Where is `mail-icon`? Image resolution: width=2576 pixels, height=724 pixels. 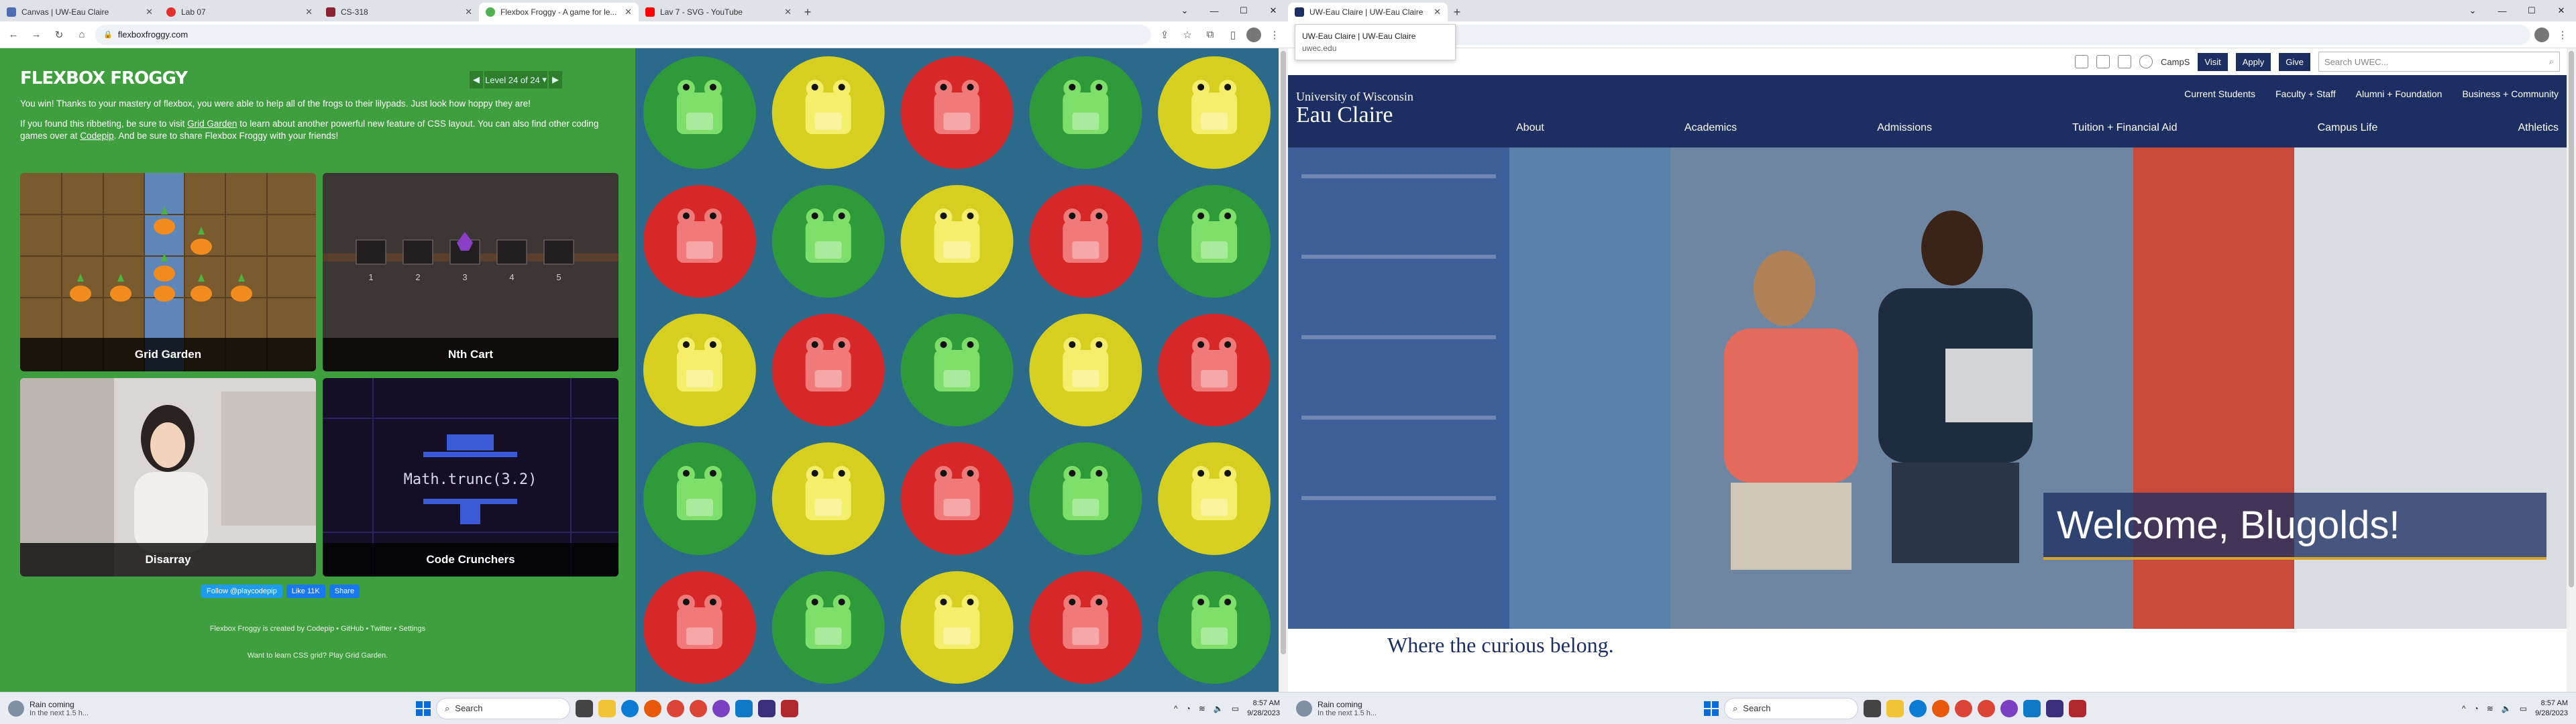 mail-icon is located at coordinates (2125, 61).